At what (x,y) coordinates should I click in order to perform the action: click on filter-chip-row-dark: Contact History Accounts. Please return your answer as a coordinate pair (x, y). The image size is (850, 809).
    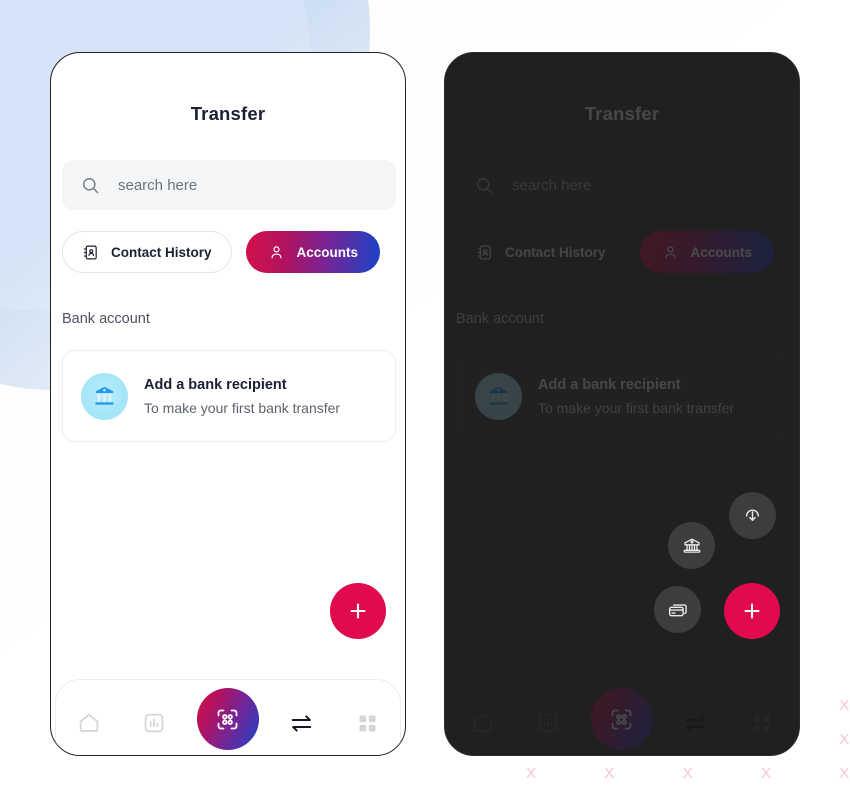
    Looking at the image, I should click on (615, 252).